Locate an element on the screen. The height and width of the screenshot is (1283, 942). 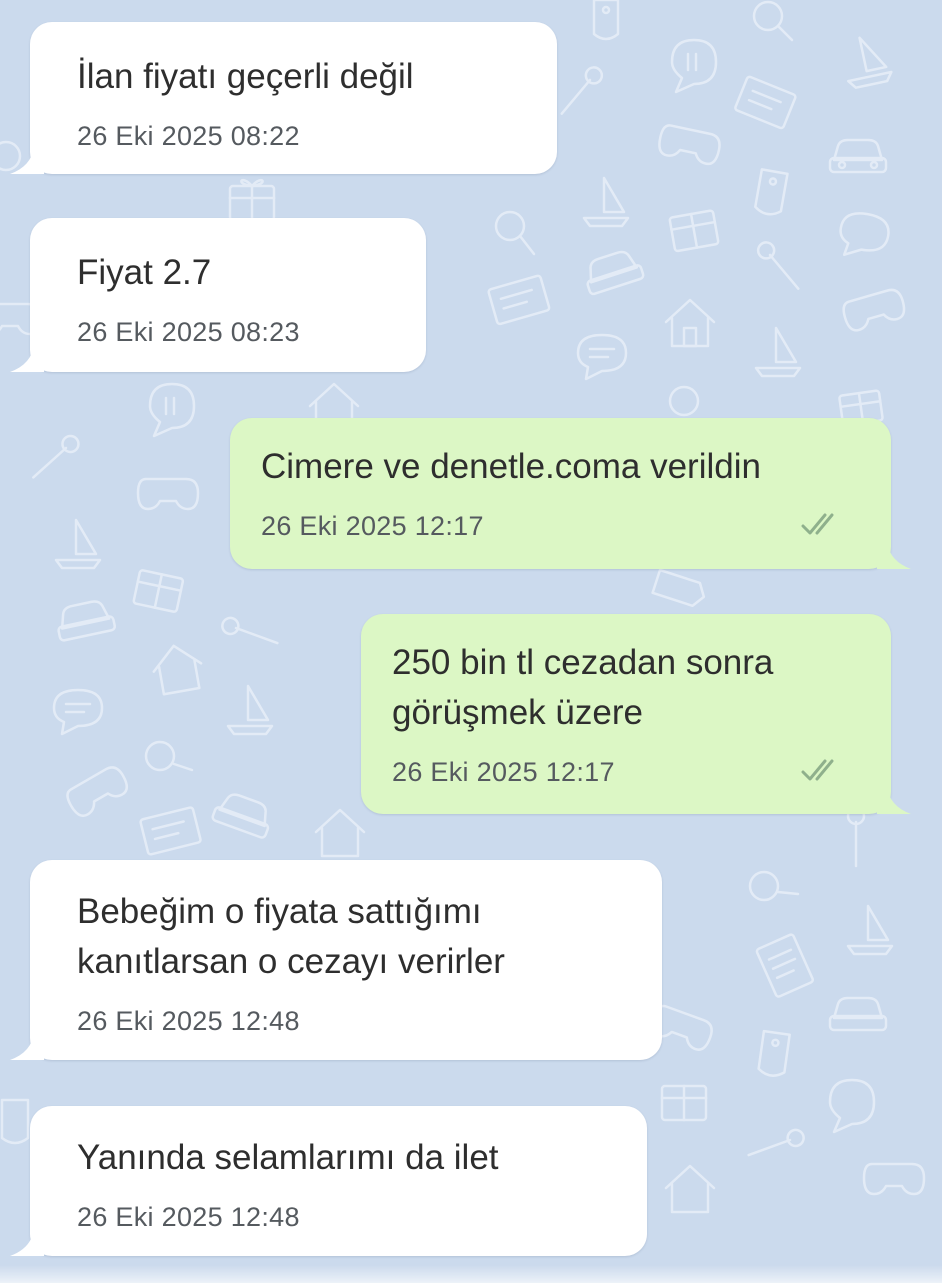
message-text: İlan fiyatı geçerli değil is located at coordinates (245, 76).